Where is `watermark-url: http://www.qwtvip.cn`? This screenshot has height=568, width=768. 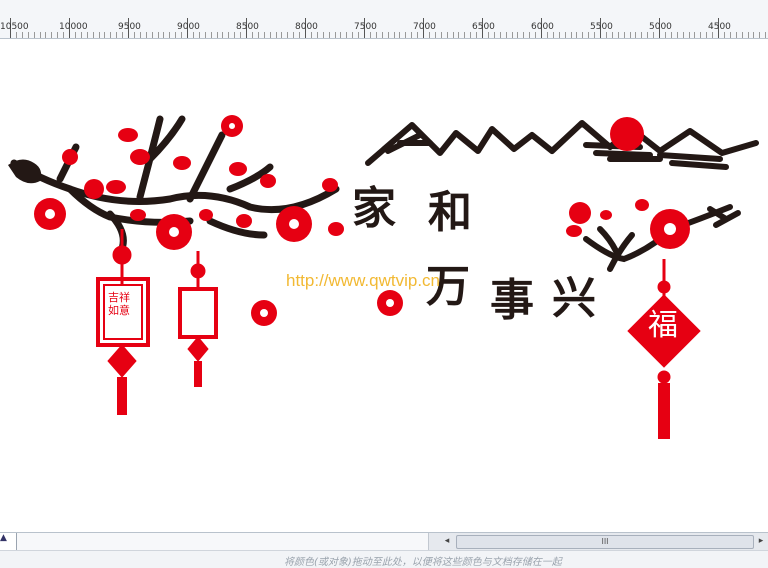
watermark-url: http://www.qwtvip.cn is located at coordinates (363, 280).